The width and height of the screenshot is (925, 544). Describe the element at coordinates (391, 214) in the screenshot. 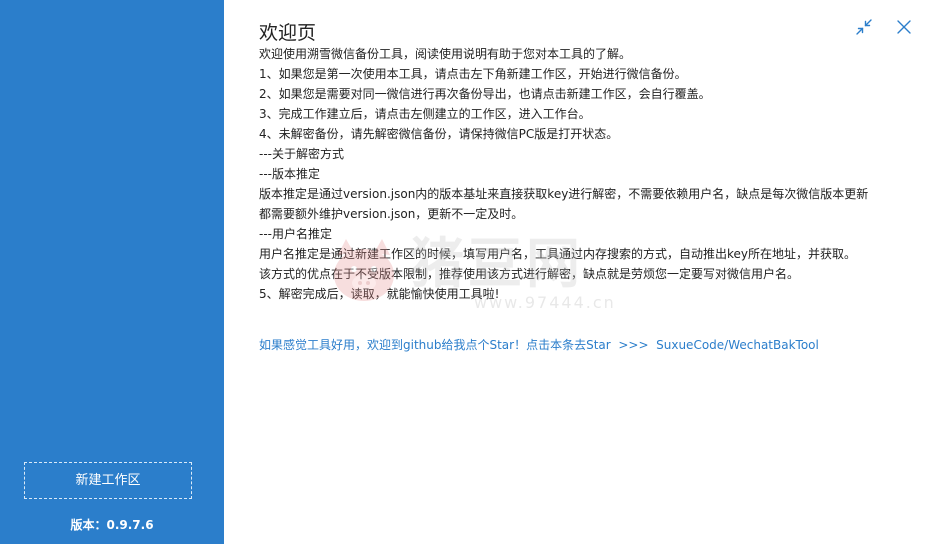

I see `instruction-line: 都需要额外维护version.json，更新不一定及时。` at that location.